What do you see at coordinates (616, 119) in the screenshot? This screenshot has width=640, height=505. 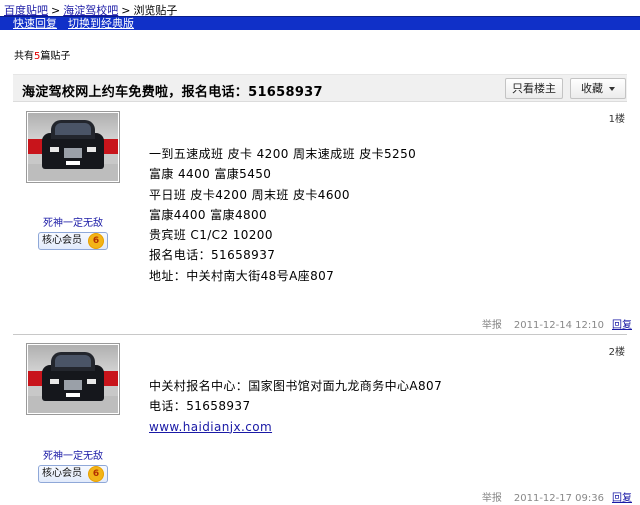 I see `floor-number: 1楼` at bounding box center [616, 119].